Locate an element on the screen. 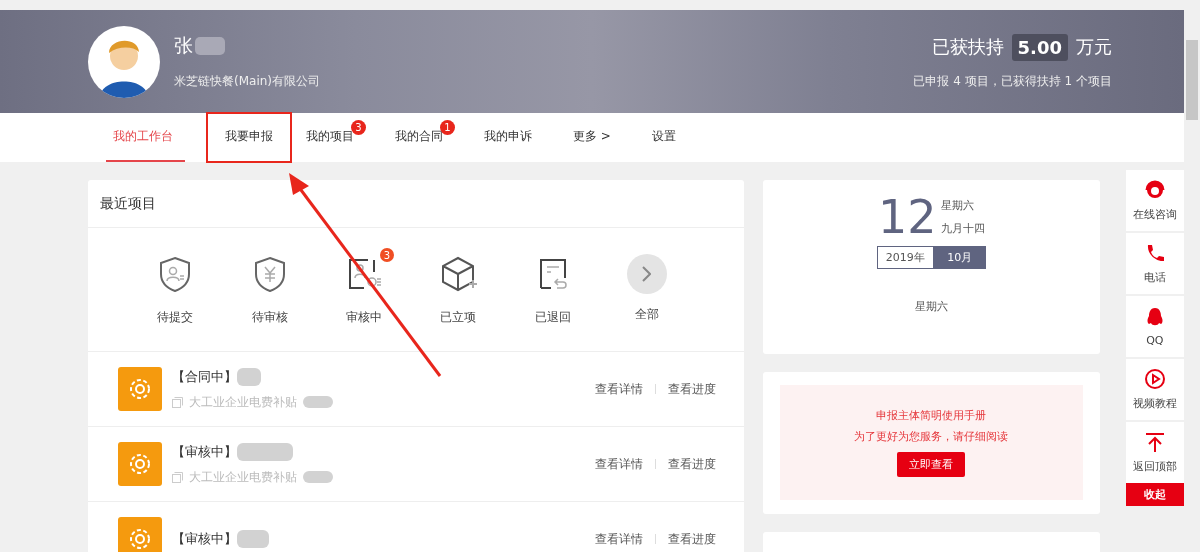  scrollbar-thumb is located at coordinates (1192, 80).